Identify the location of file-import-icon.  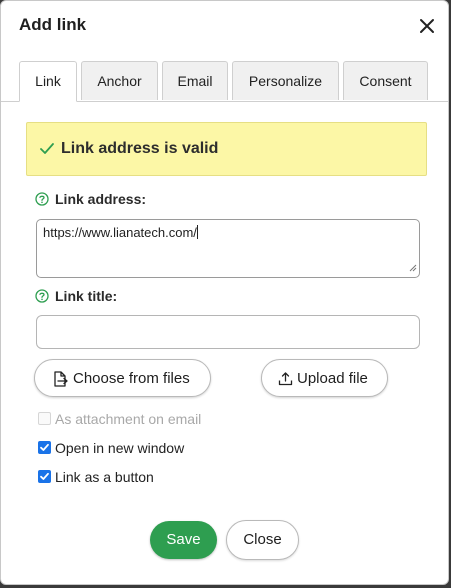
(60, 381).